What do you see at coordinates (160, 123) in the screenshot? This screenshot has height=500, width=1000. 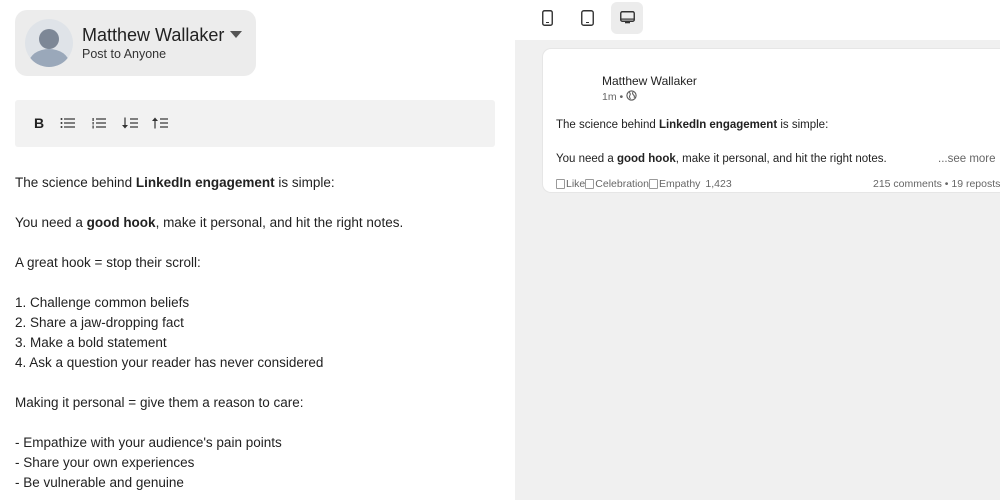 I see `sort-ascending-icon` at bounding box center [160, 123].